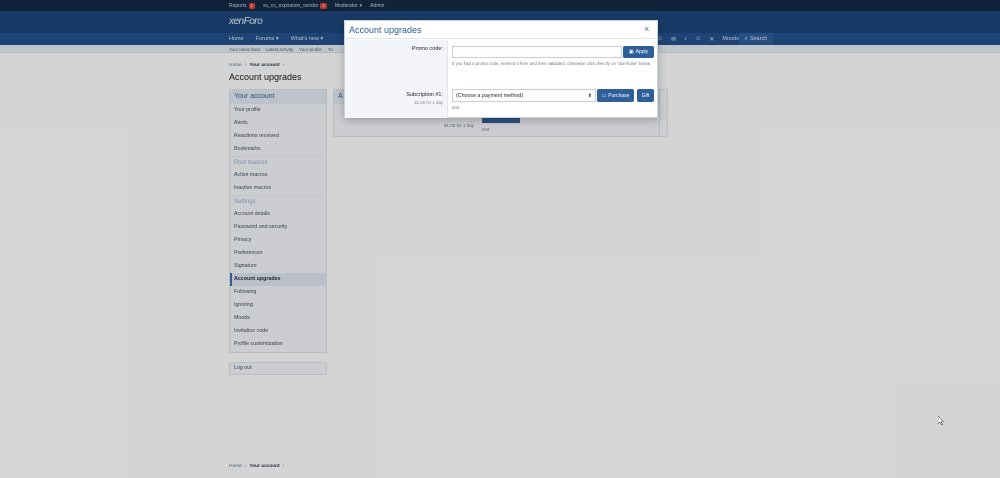 This screenshot has width=1000, height=478. I want to click on gift-button: Gift, so click(645, 95).